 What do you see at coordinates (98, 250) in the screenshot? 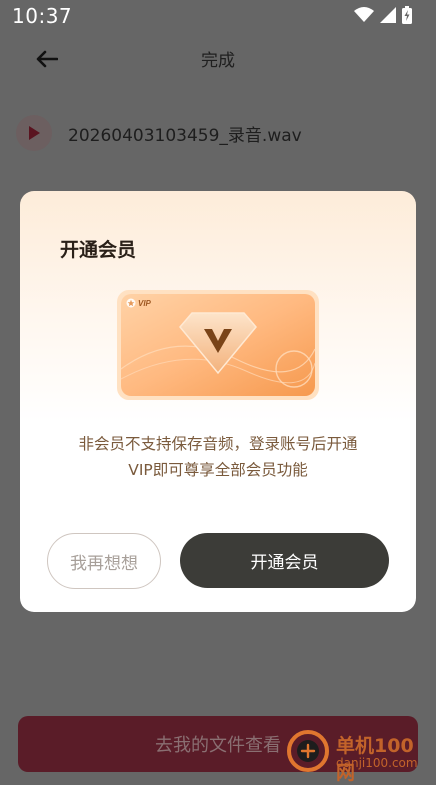
I see `dialog-title: 开通会员` at bounding box center [98, 250].